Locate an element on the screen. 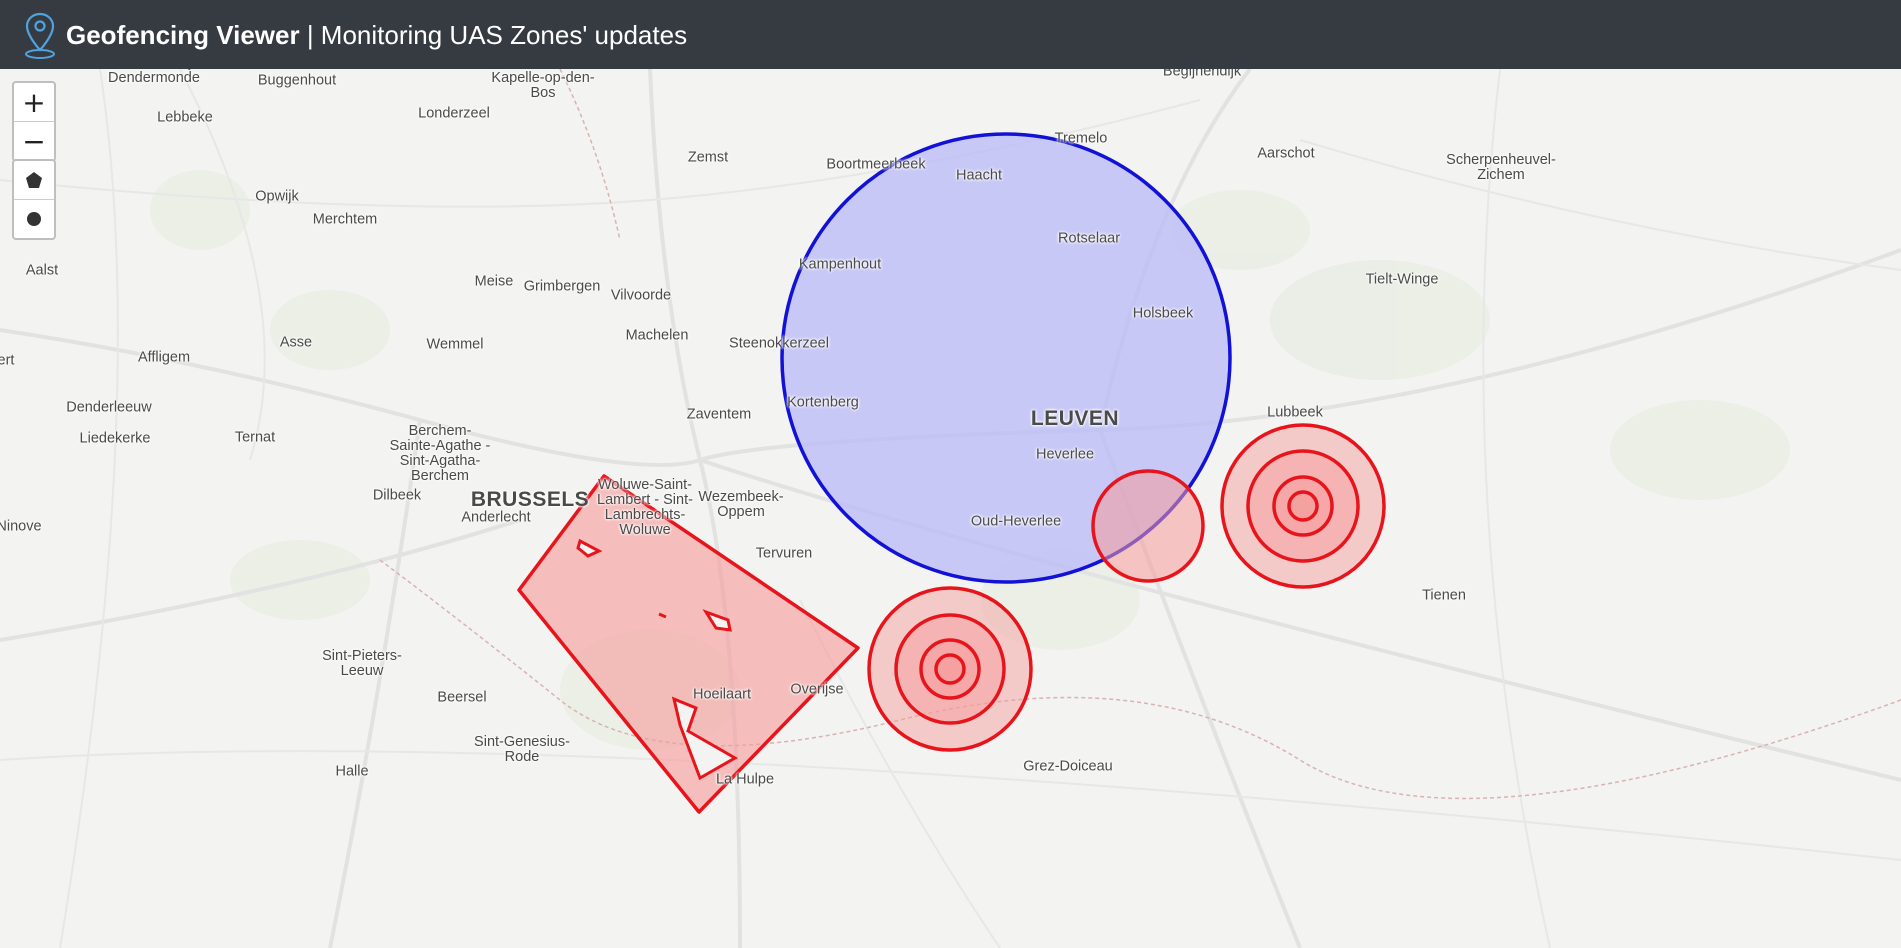  place-label: Sint-Pieters- Leeuw is located at coordinates (362, 663).